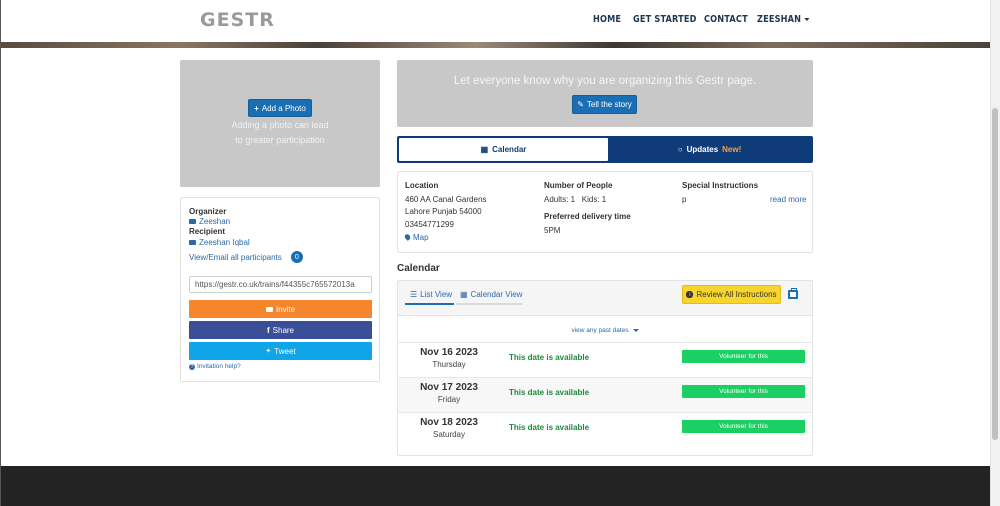 The image size is (1000, 506). I want to click on row-date: Nov 16 2023, so click(449, 352).